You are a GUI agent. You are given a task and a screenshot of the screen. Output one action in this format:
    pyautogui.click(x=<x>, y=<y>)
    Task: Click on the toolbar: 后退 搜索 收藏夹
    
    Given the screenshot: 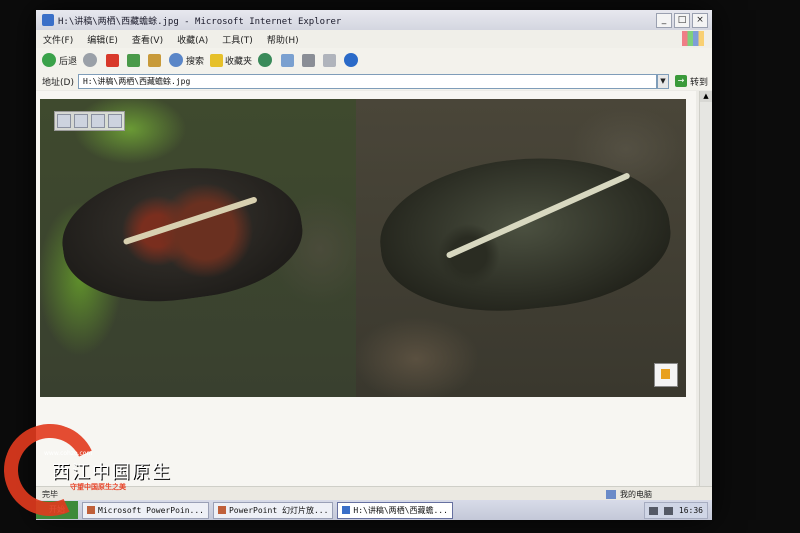 What is the action you would take?
    pyautogui.click(x=374, y=60)
    